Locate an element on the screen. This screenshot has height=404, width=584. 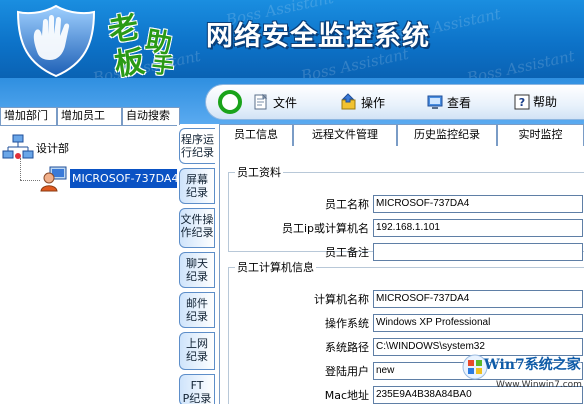
mac-address-label: Mac地址 is located at coordinates (346, 395).